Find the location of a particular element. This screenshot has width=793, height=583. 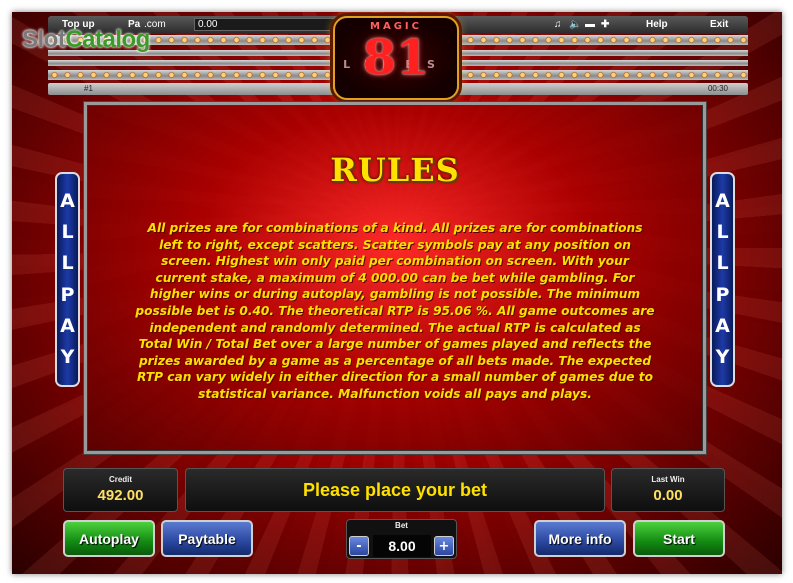

paytable-button: Paytable is located at coordinates (207, 538).